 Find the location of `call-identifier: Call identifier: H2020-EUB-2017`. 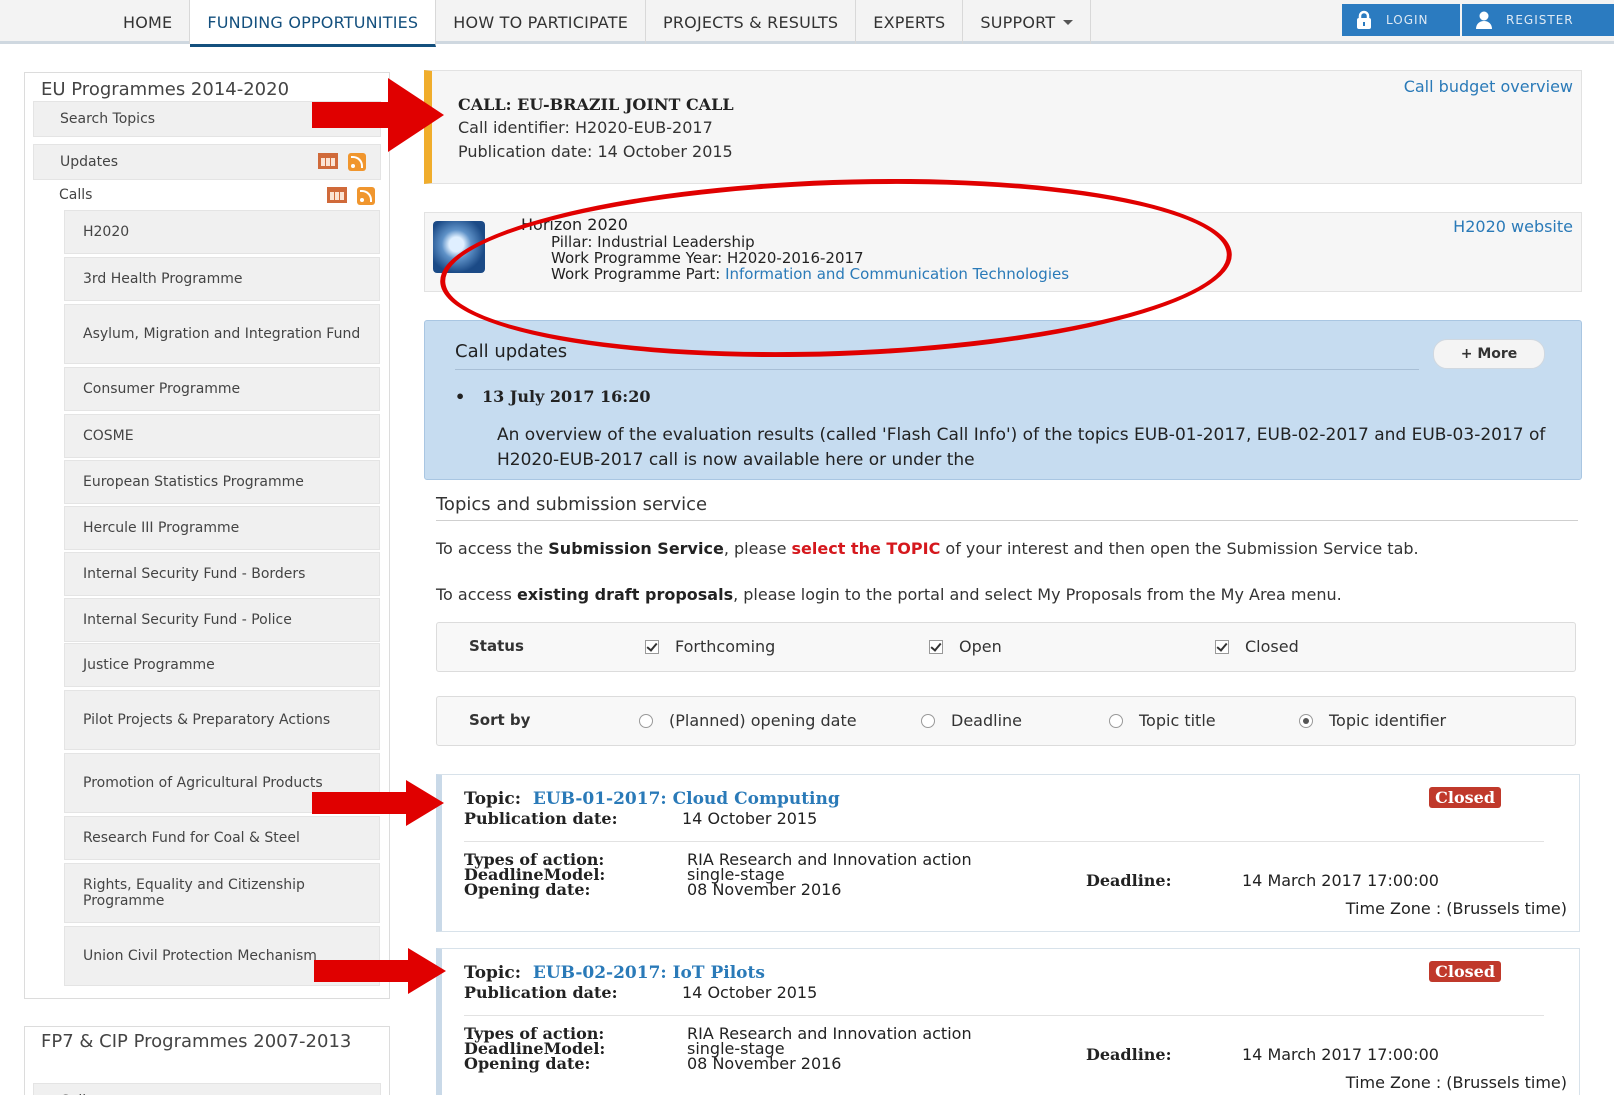

call-identifier: Call identifier: H2020-EUB-2017 is located at coordinates (585, 127).